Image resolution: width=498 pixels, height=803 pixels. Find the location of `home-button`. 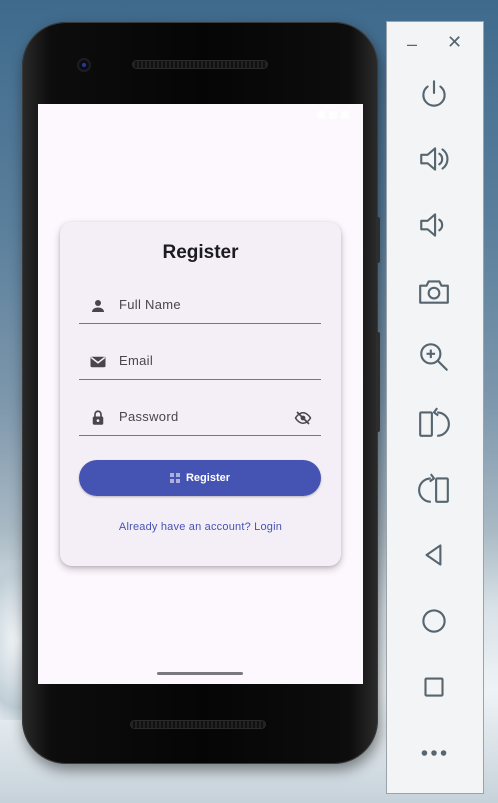

home-button is located at coordinates (434, 621).